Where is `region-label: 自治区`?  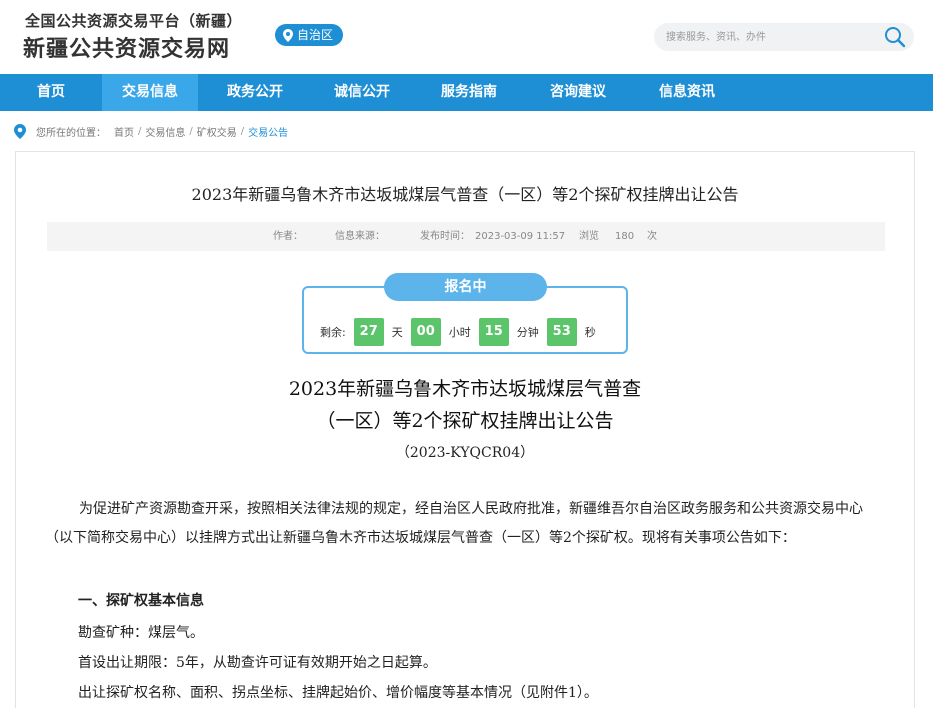
region-label: 自治区 is located at coordinates (315, 35).